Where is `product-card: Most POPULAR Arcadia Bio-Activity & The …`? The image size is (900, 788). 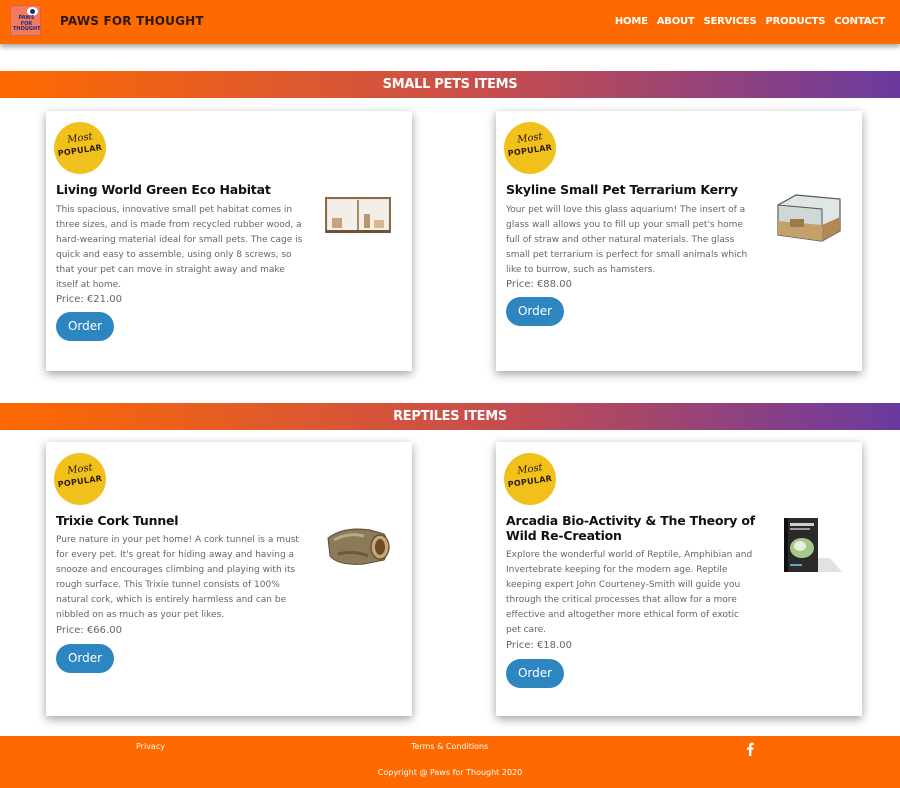
product-card: Most POPULAR Arcadia Bio-Activity & The … is located at coordinates (679, 579).